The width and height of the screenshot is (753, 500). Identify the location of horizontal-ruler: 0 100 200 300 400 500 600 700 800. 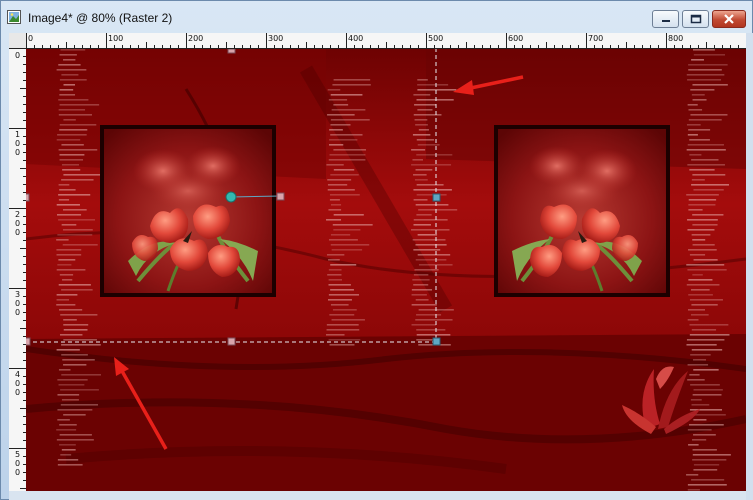
(386, 41).